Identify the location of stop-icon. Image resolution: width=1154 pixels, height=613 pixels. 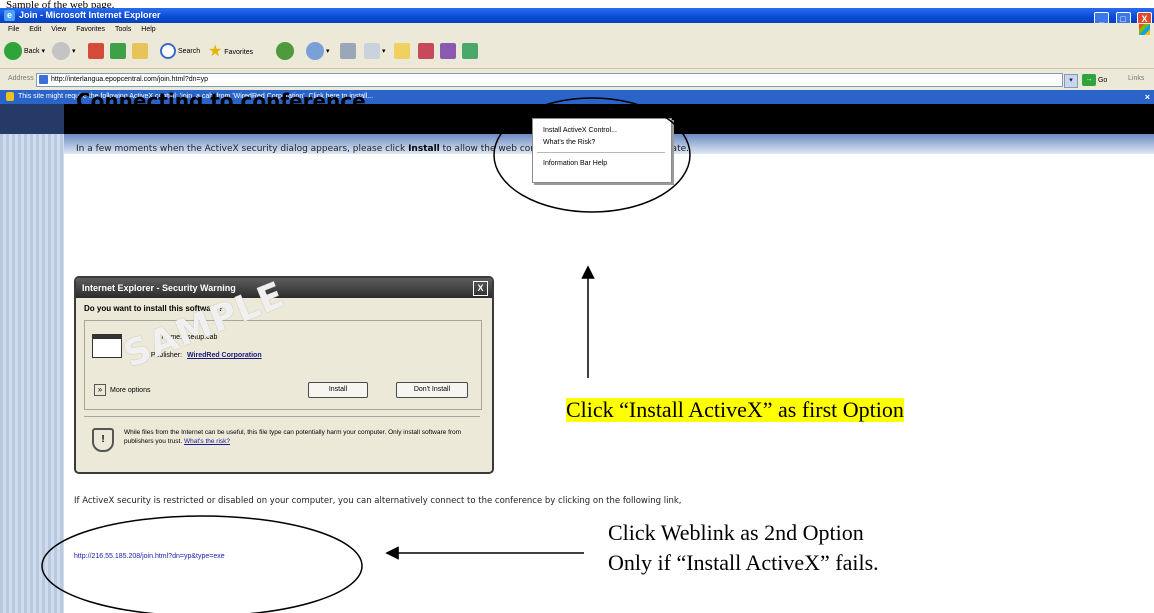
(96, 51).